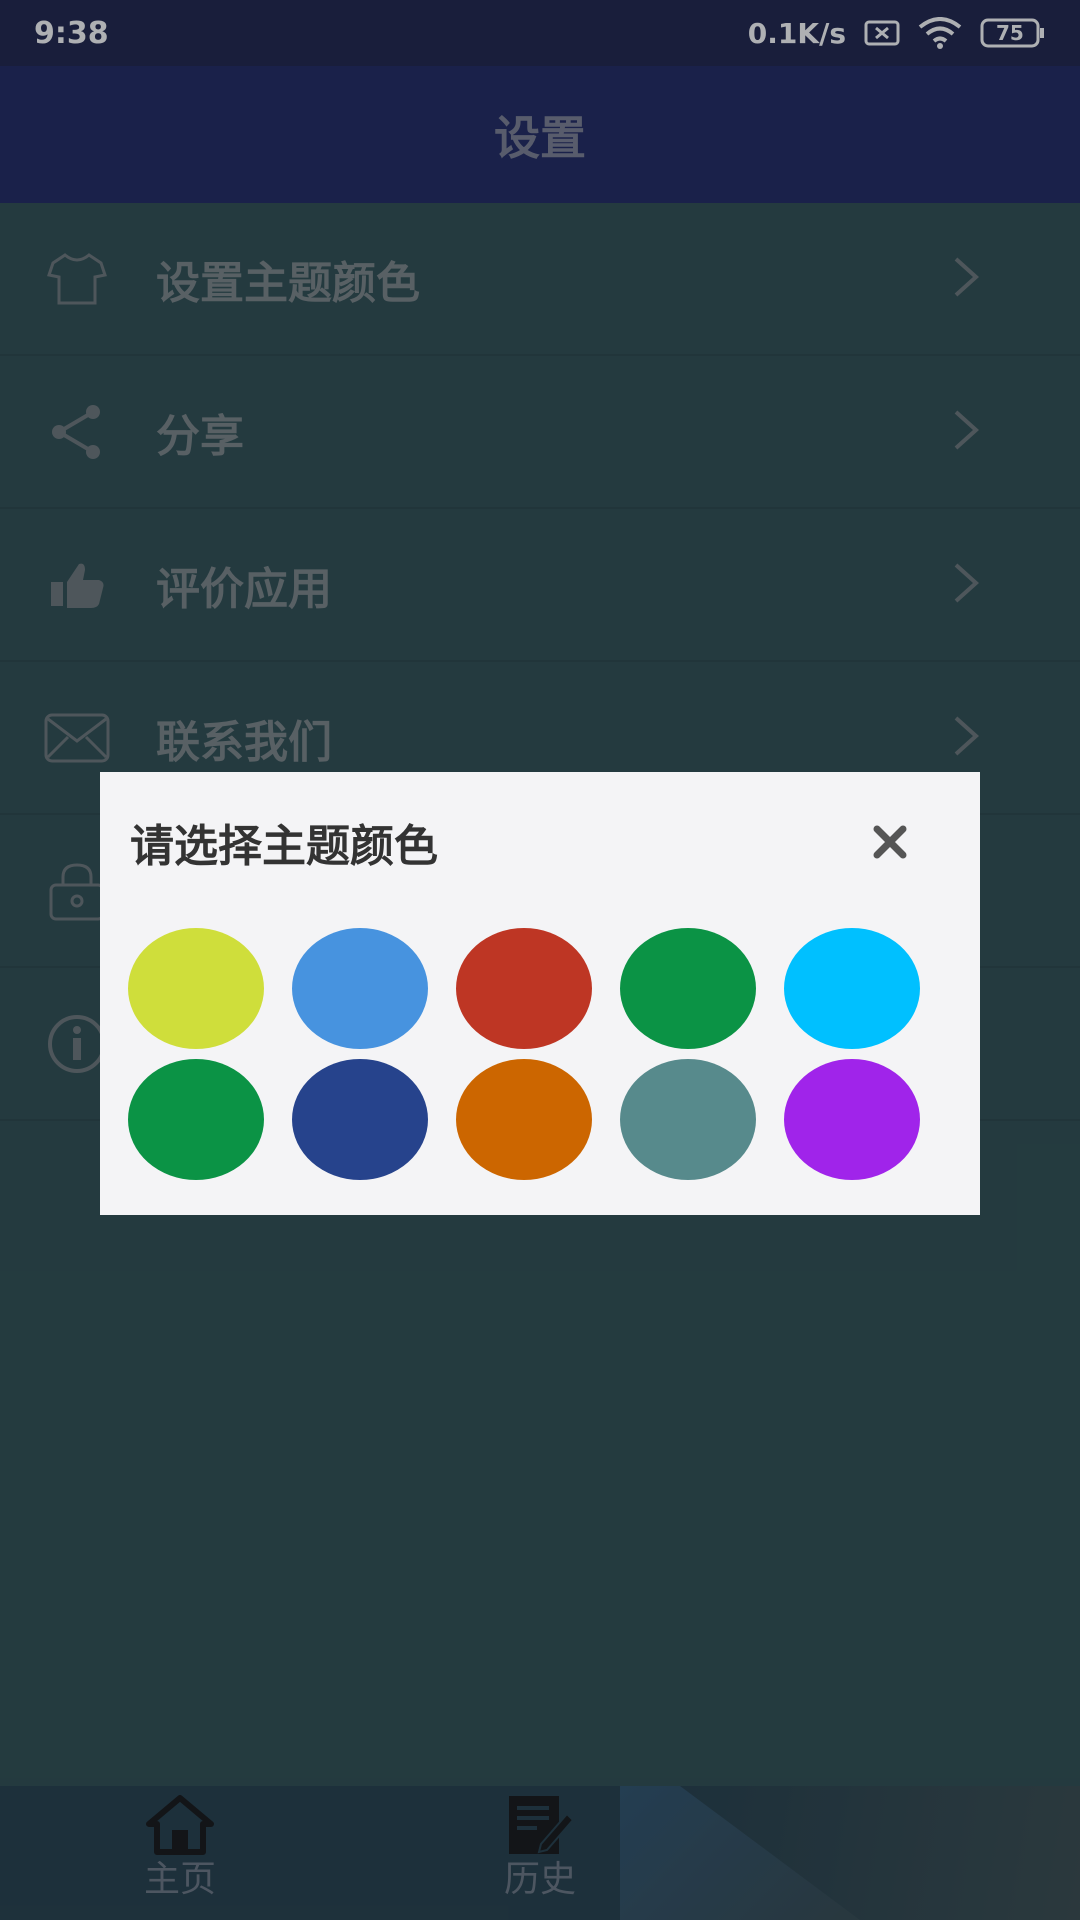  What do you see at coordinates (538, 1054) in the screenshot?
I see `color-swatch-grid` at bounding box center [538, 1054].